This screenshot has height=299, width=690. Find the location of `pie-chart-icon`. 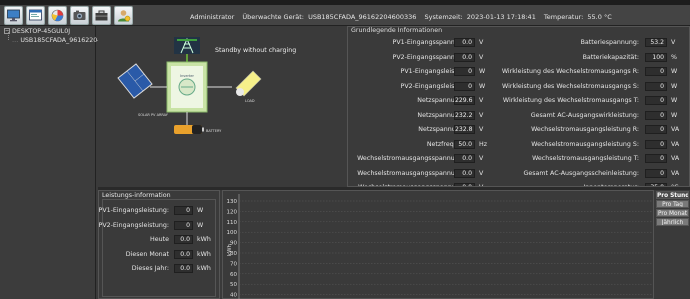

pie-chart-icon is located at coordinates (57, 15).